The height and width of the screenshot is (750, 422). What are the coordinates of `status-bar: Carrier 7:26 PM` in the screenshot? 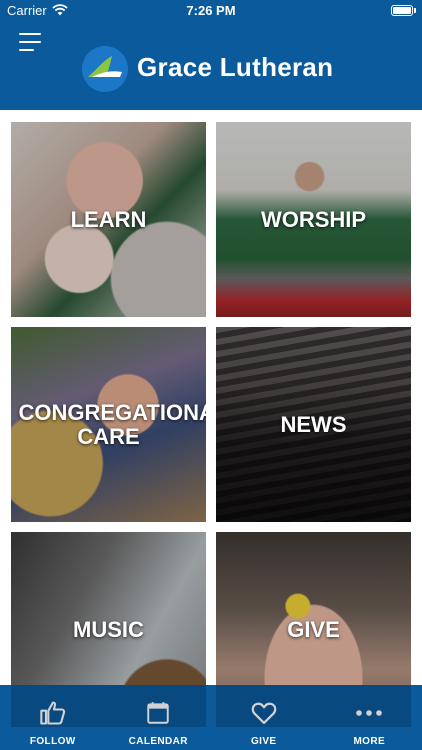 It's located at (211, 11).